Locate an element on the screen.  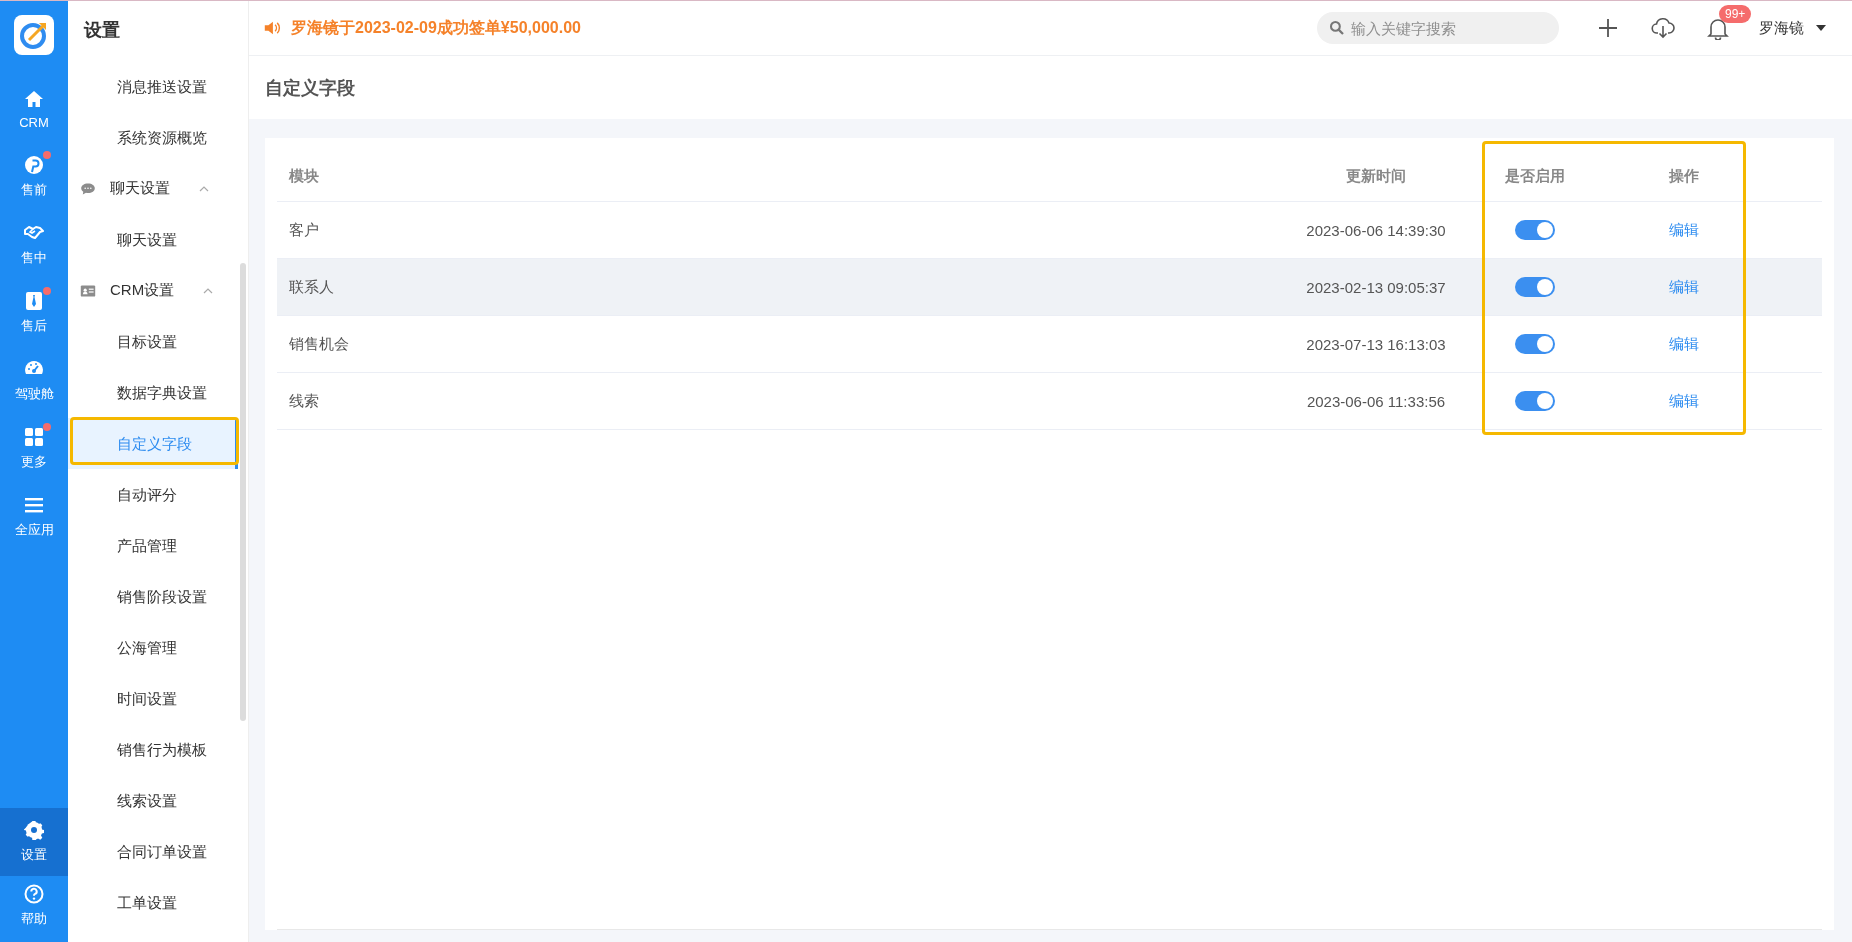
cloud-download-icon is located at coordinates (1663, 28).